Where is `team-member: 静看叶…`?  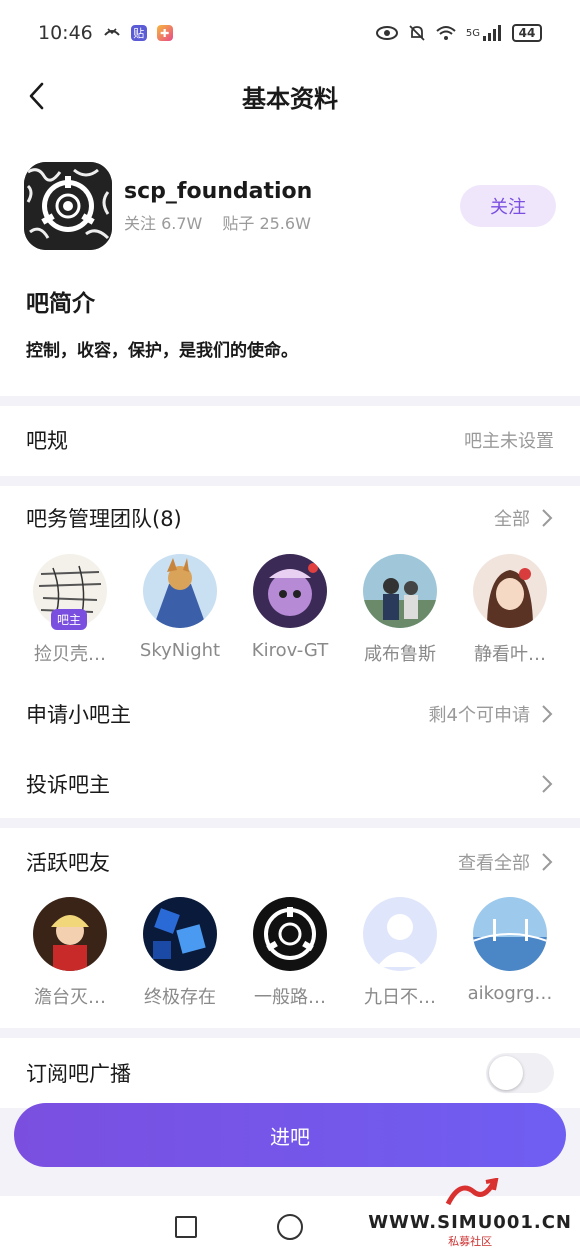
team-member: 静看叶… is located at coordinates (510, 610).